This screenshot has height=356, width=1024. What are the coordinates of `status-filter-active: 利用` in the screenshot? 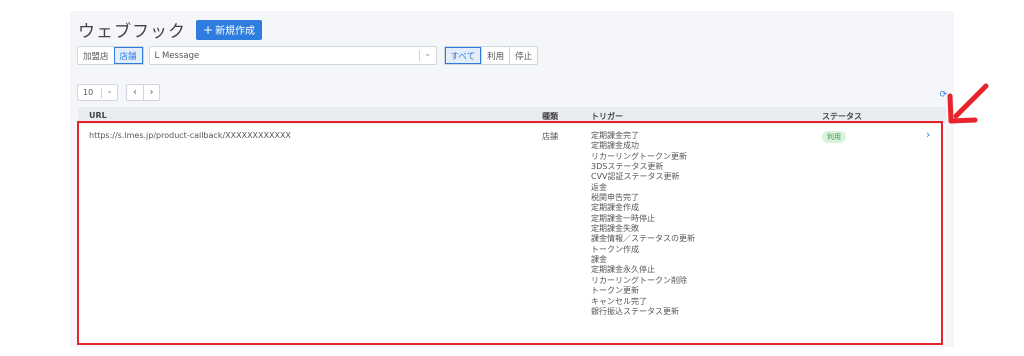 It's located at (495, 55).